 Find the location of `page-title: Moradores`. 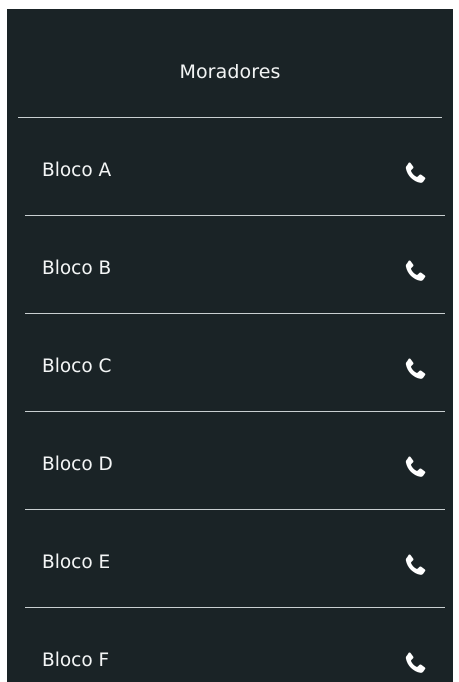

page-title: Moradores is located at coordinates (230, 72).